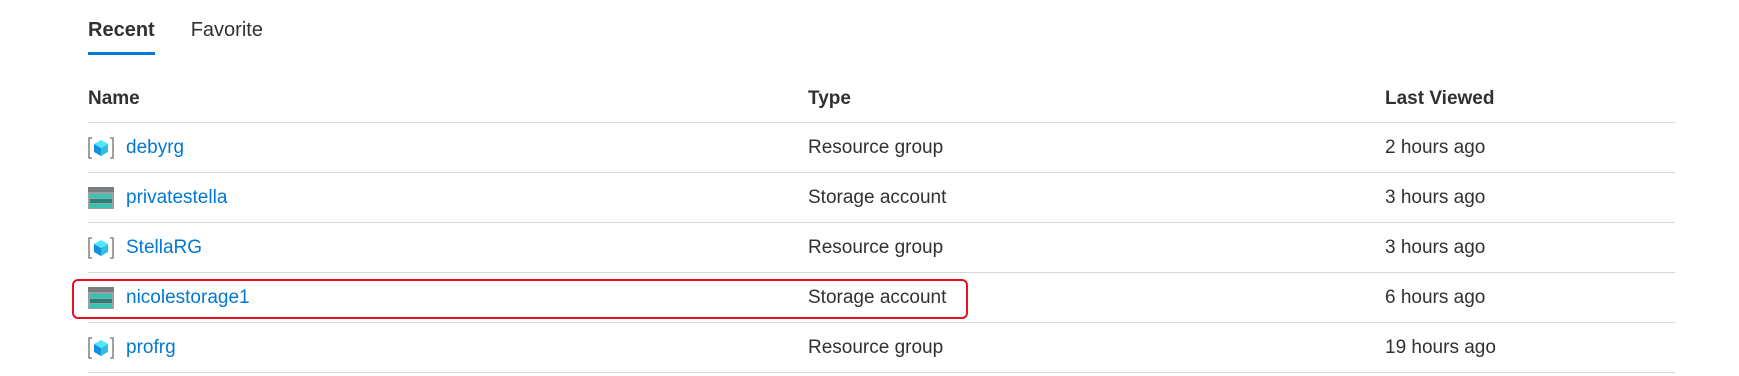 The height and width of the screenshot is (376, 1739). I want to click on resource-link: profrg, so click(151, 348).